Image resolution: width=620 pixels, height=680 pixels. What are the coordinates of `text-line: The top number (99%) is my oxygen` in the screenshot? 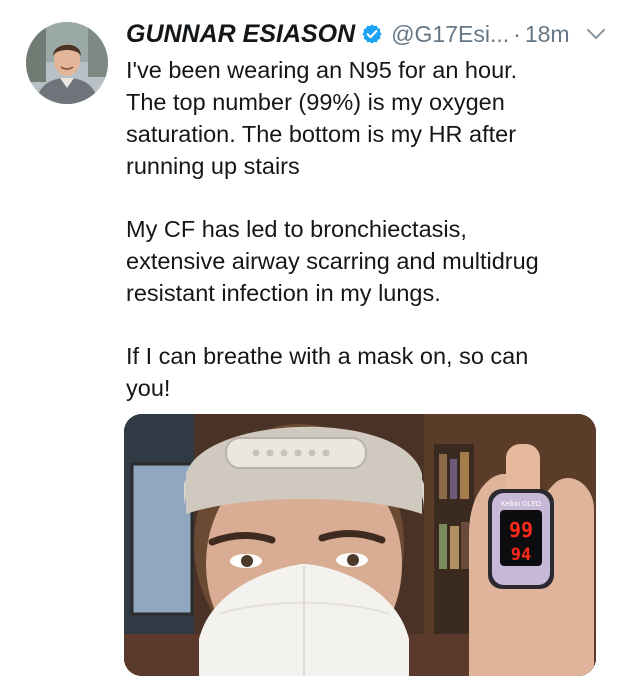 It's located at (315, 102).